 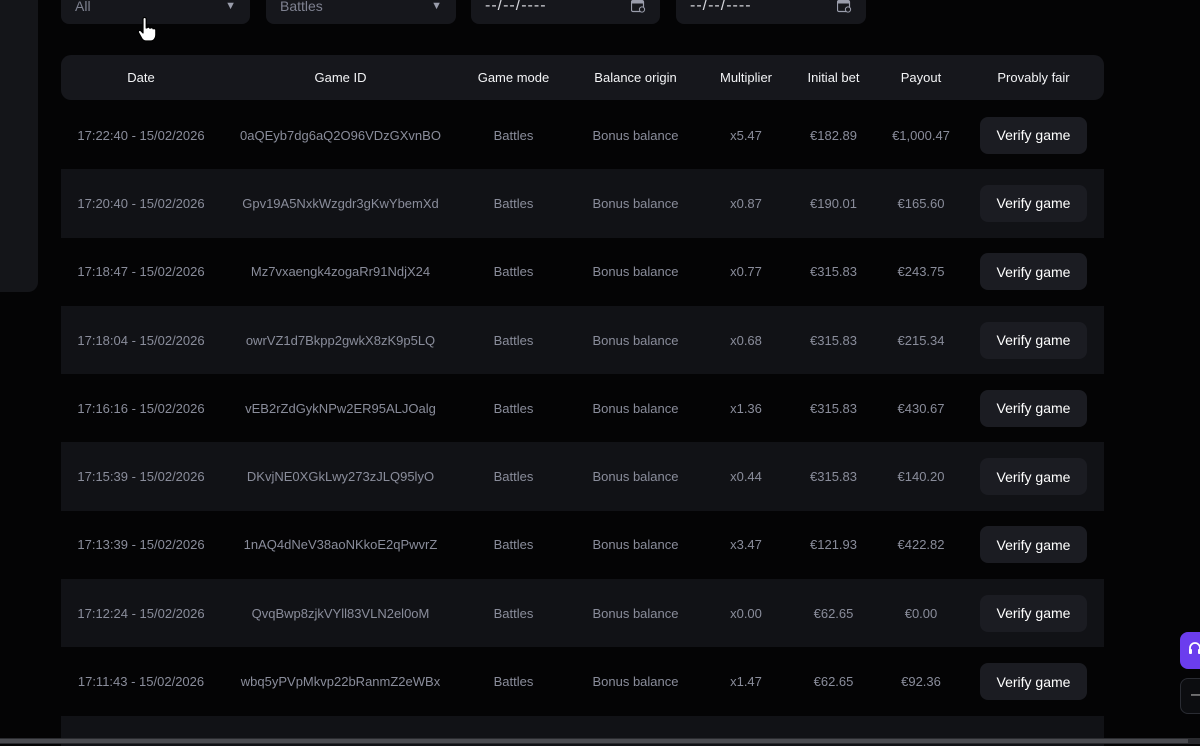 What do you see at coordinates (1190, 696) in the screenshot?
I see `scroll-top-button: —` at bounding box center [1190, 696].